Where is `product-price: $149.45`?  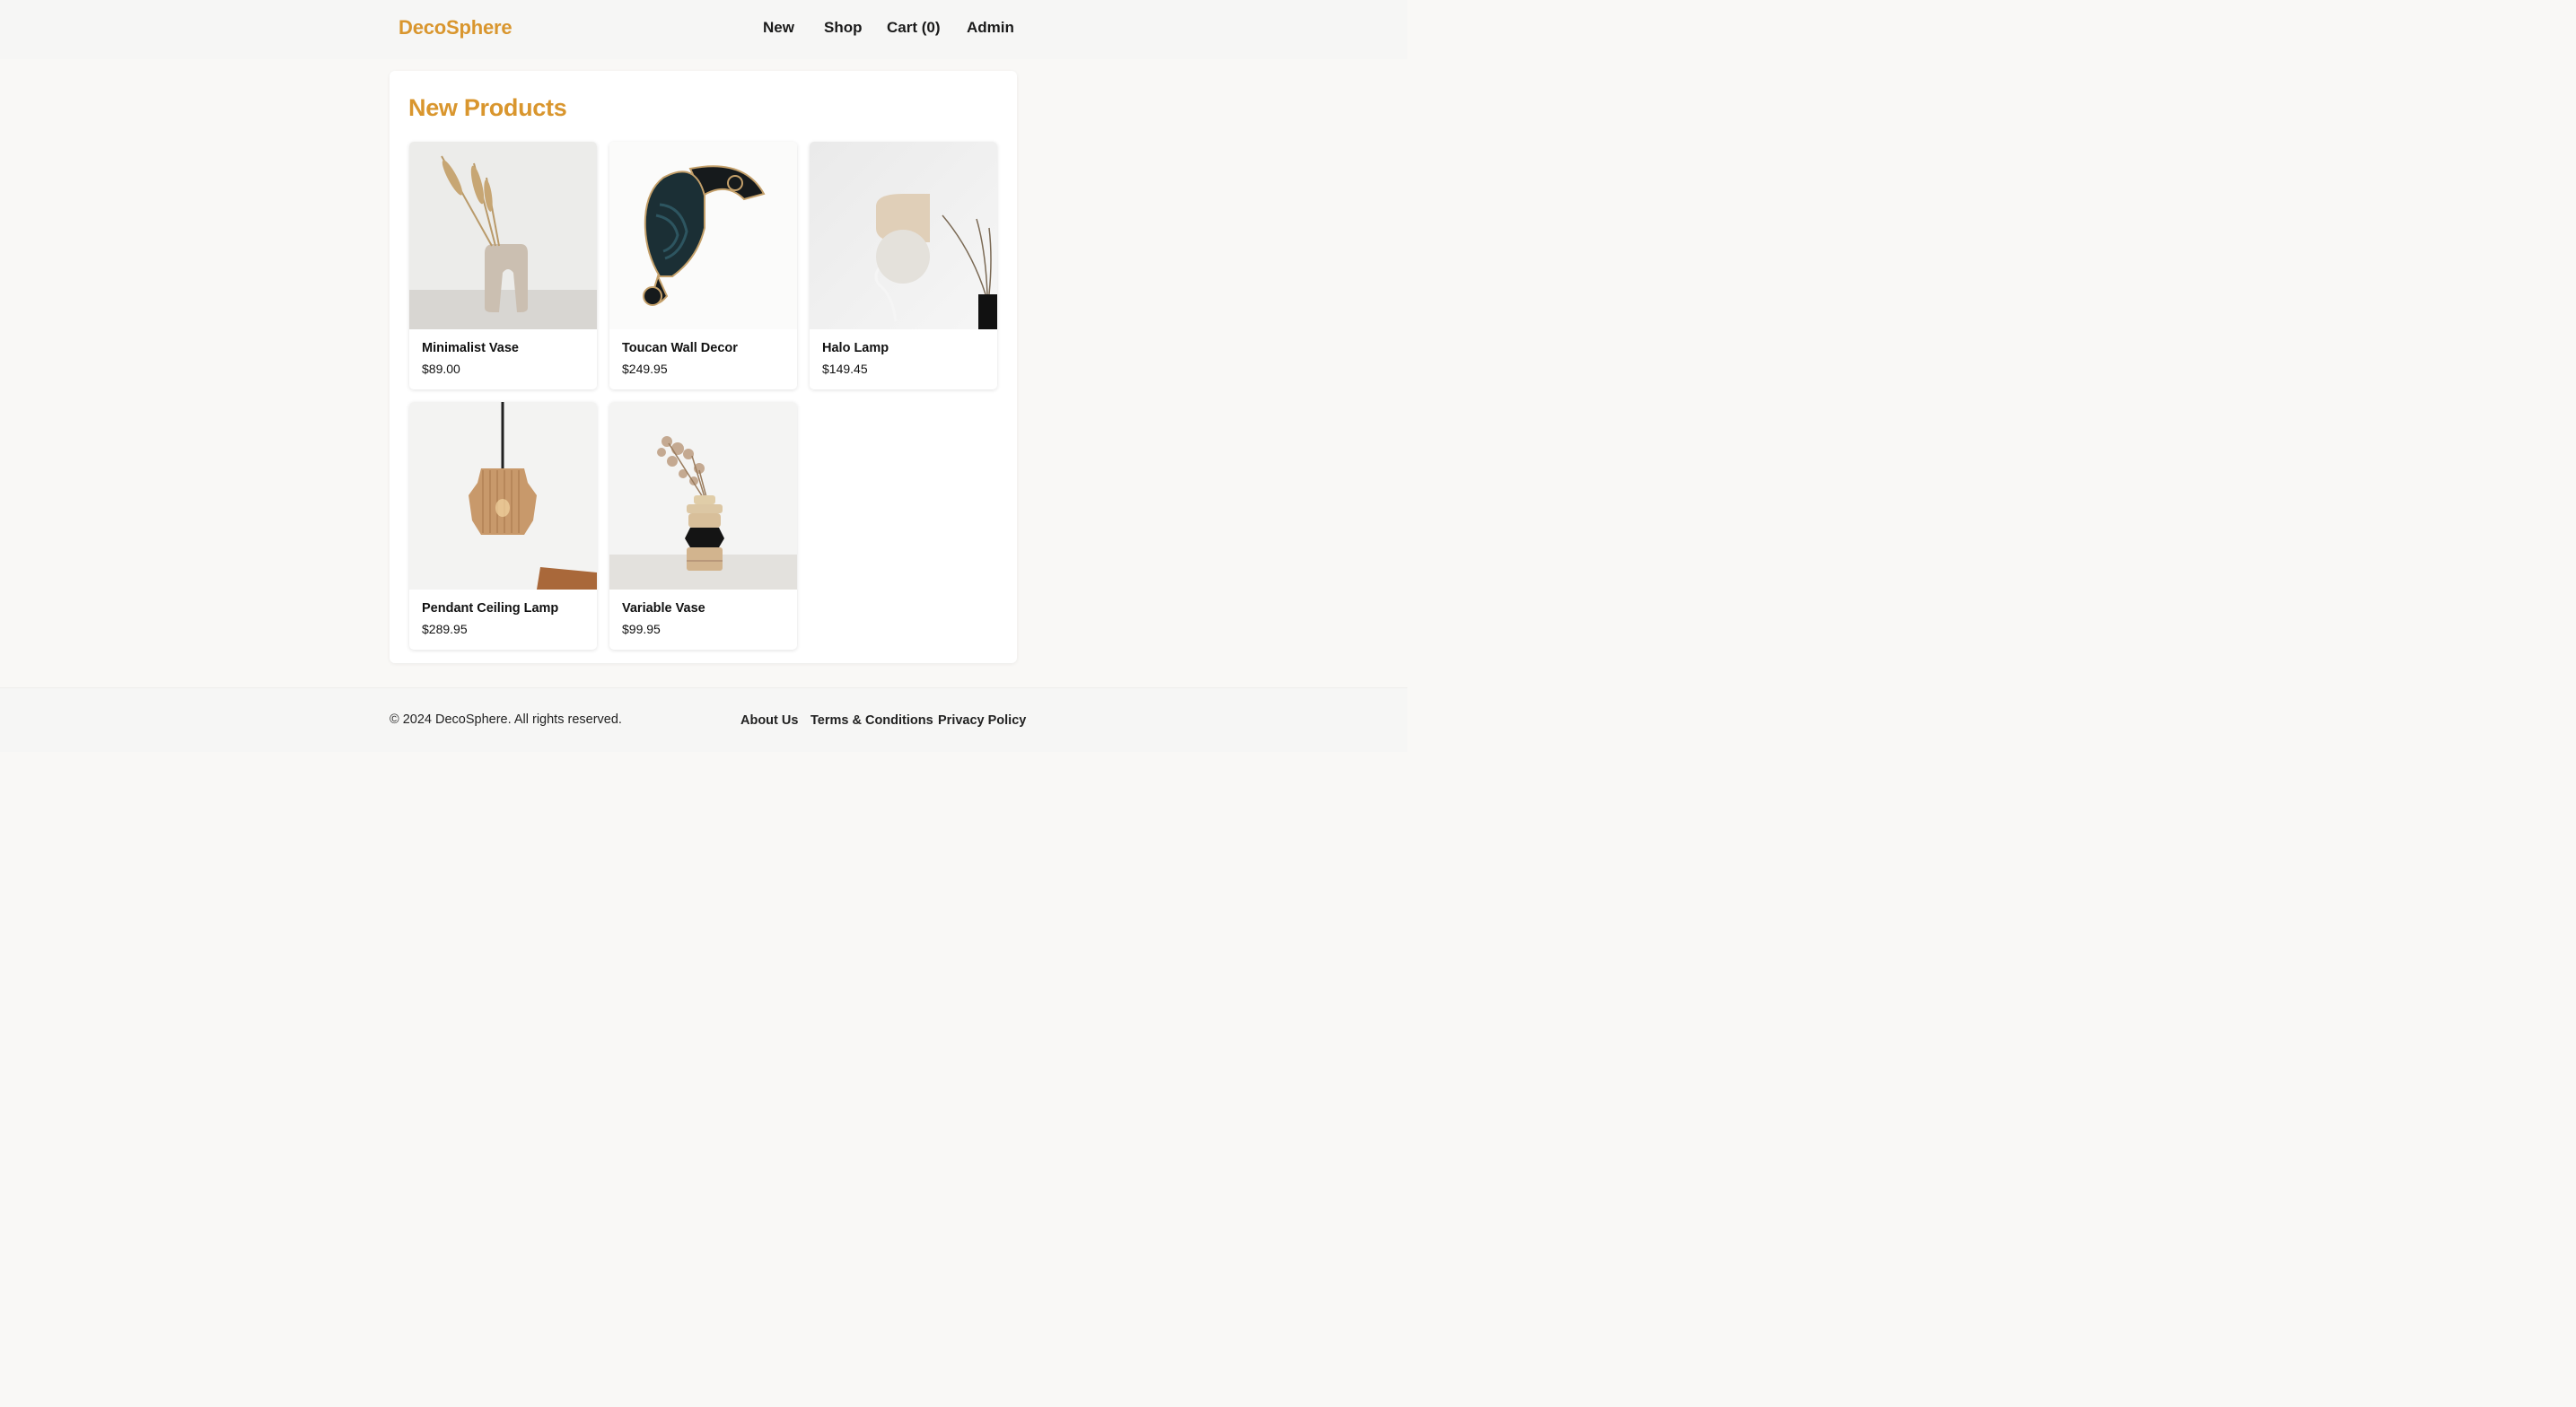
product-price: $149.45 is located at coordinates (845, 369).